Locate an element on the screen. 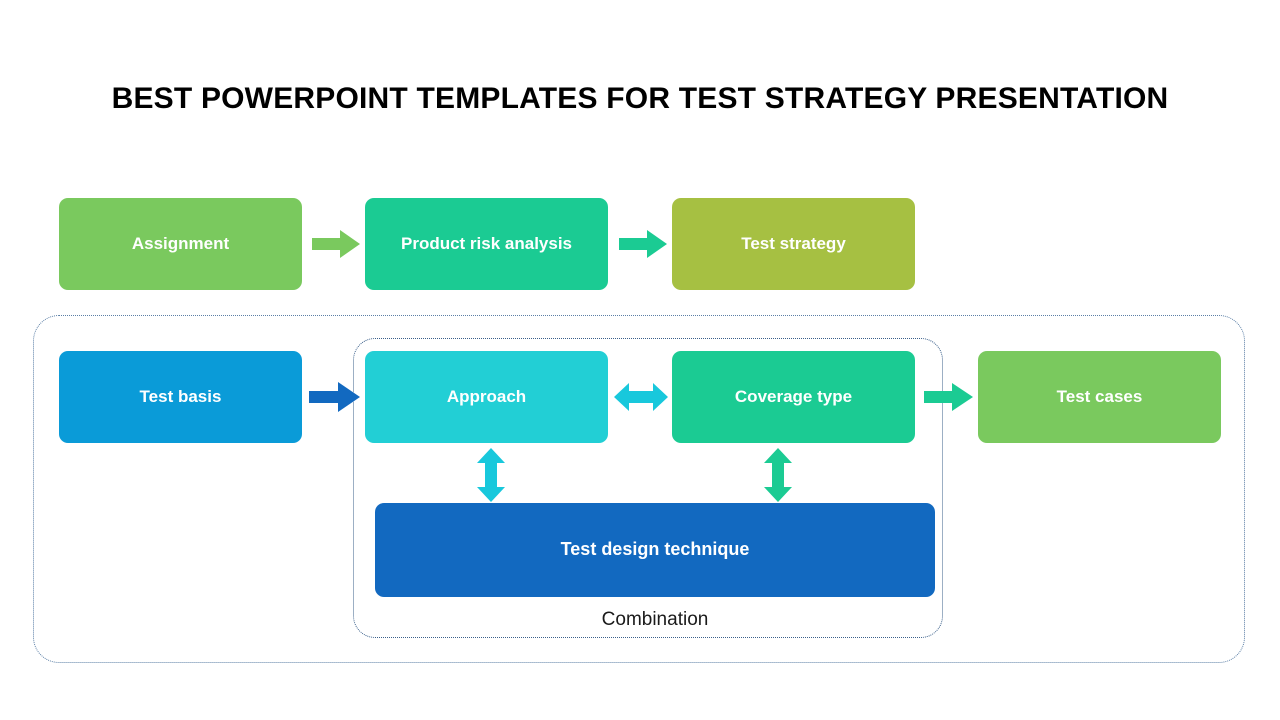  node-test-basis-label: Test basis is located at coordinates (180, 396).